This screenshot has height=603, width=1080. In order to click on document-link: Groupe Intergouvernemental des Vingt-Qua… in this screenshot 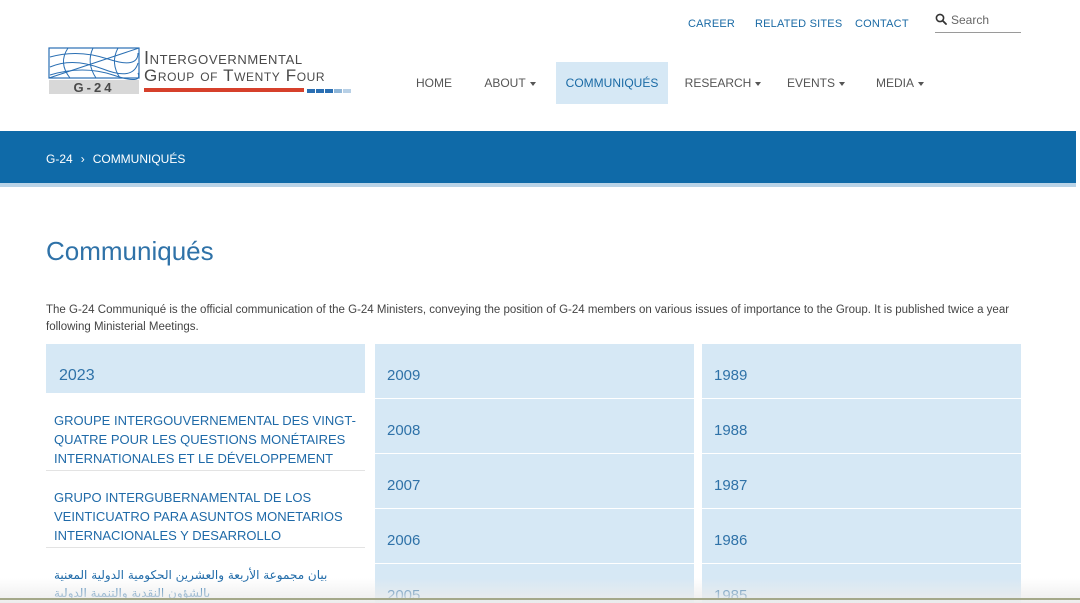, I will do `click(206, 439)`.